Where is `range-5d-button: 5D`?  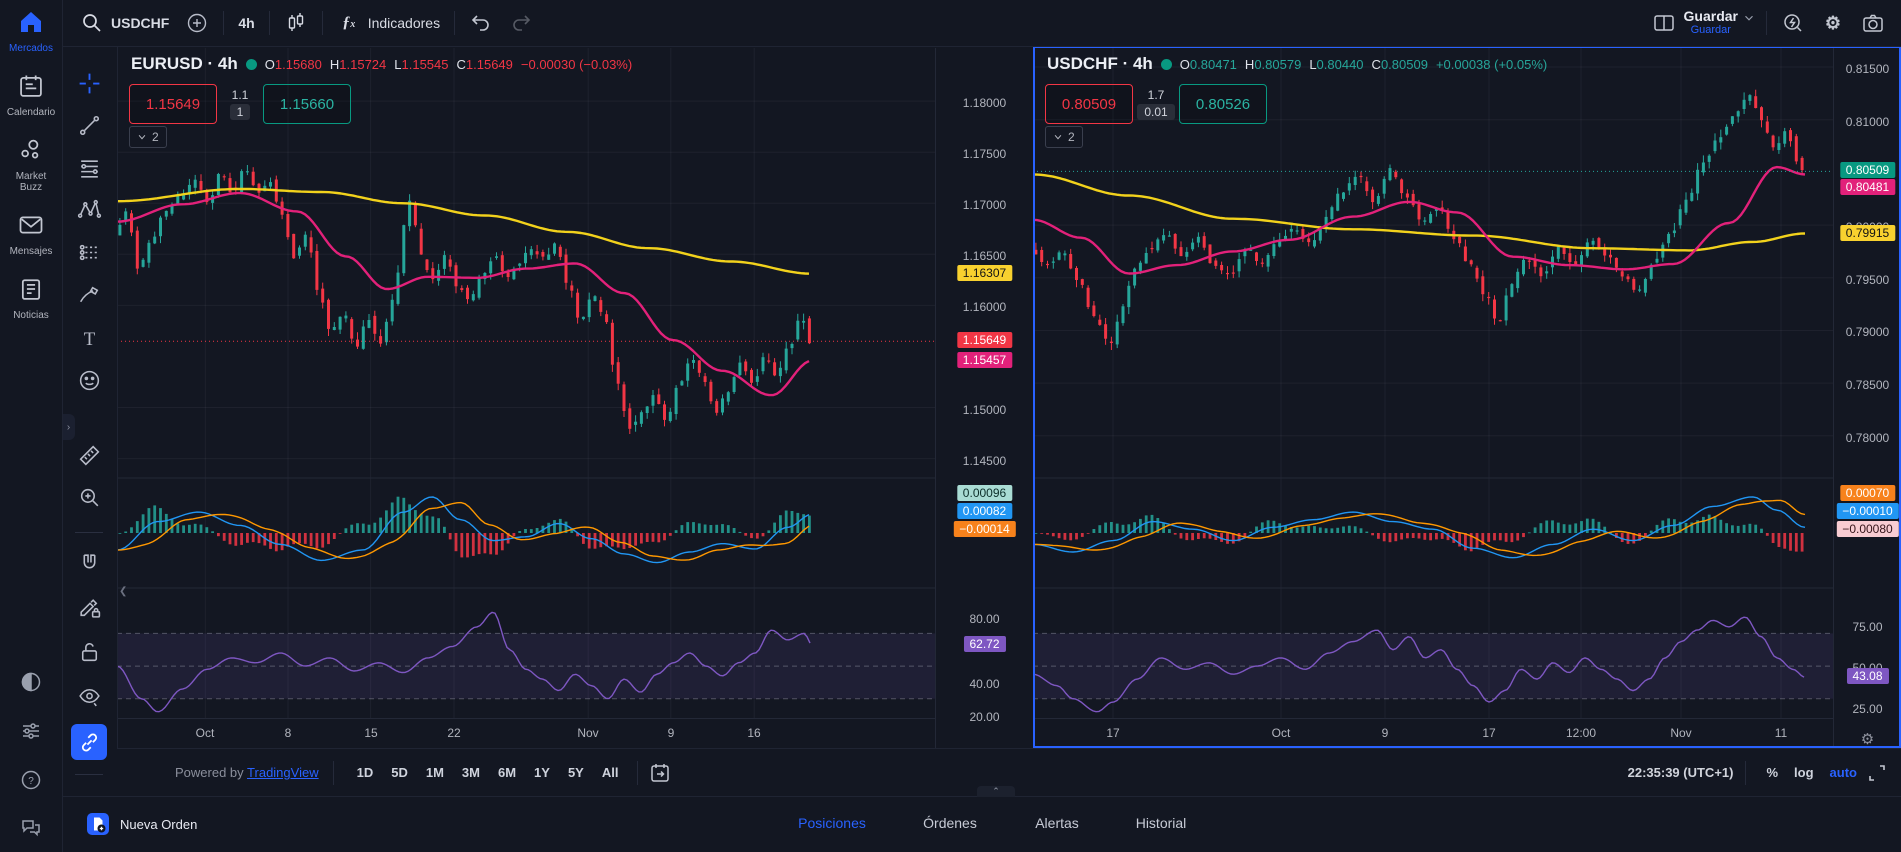
range-5d-button: 5D is located at coordinates (399, 772).